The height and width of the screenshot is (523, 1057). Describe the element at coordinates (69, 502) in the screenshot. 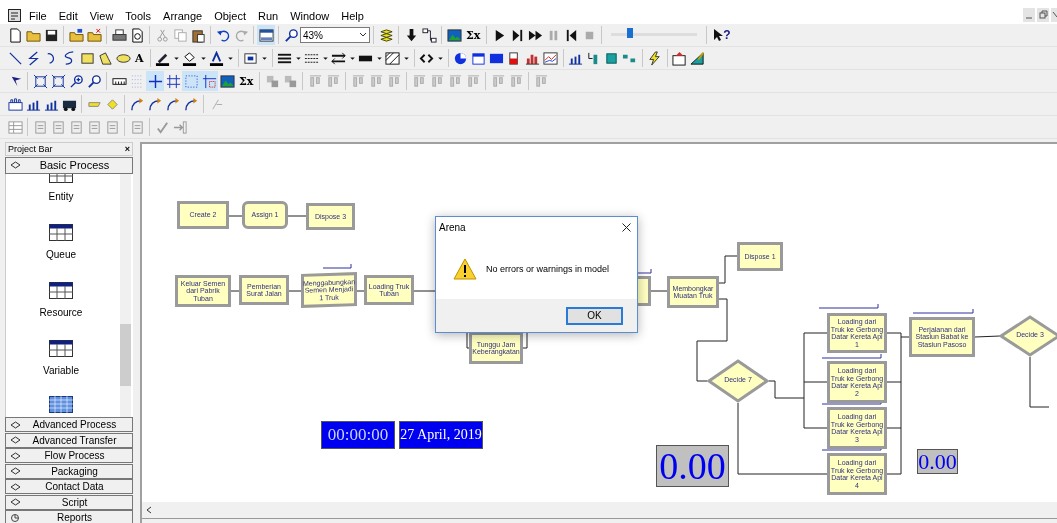

I see `template-panel-button: Script` at that location.